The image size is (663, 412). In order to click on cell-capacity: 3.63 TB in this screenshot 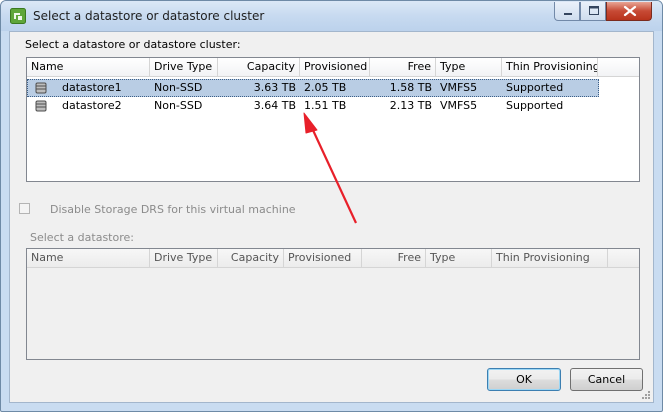, I will do `click(274, 87)`.